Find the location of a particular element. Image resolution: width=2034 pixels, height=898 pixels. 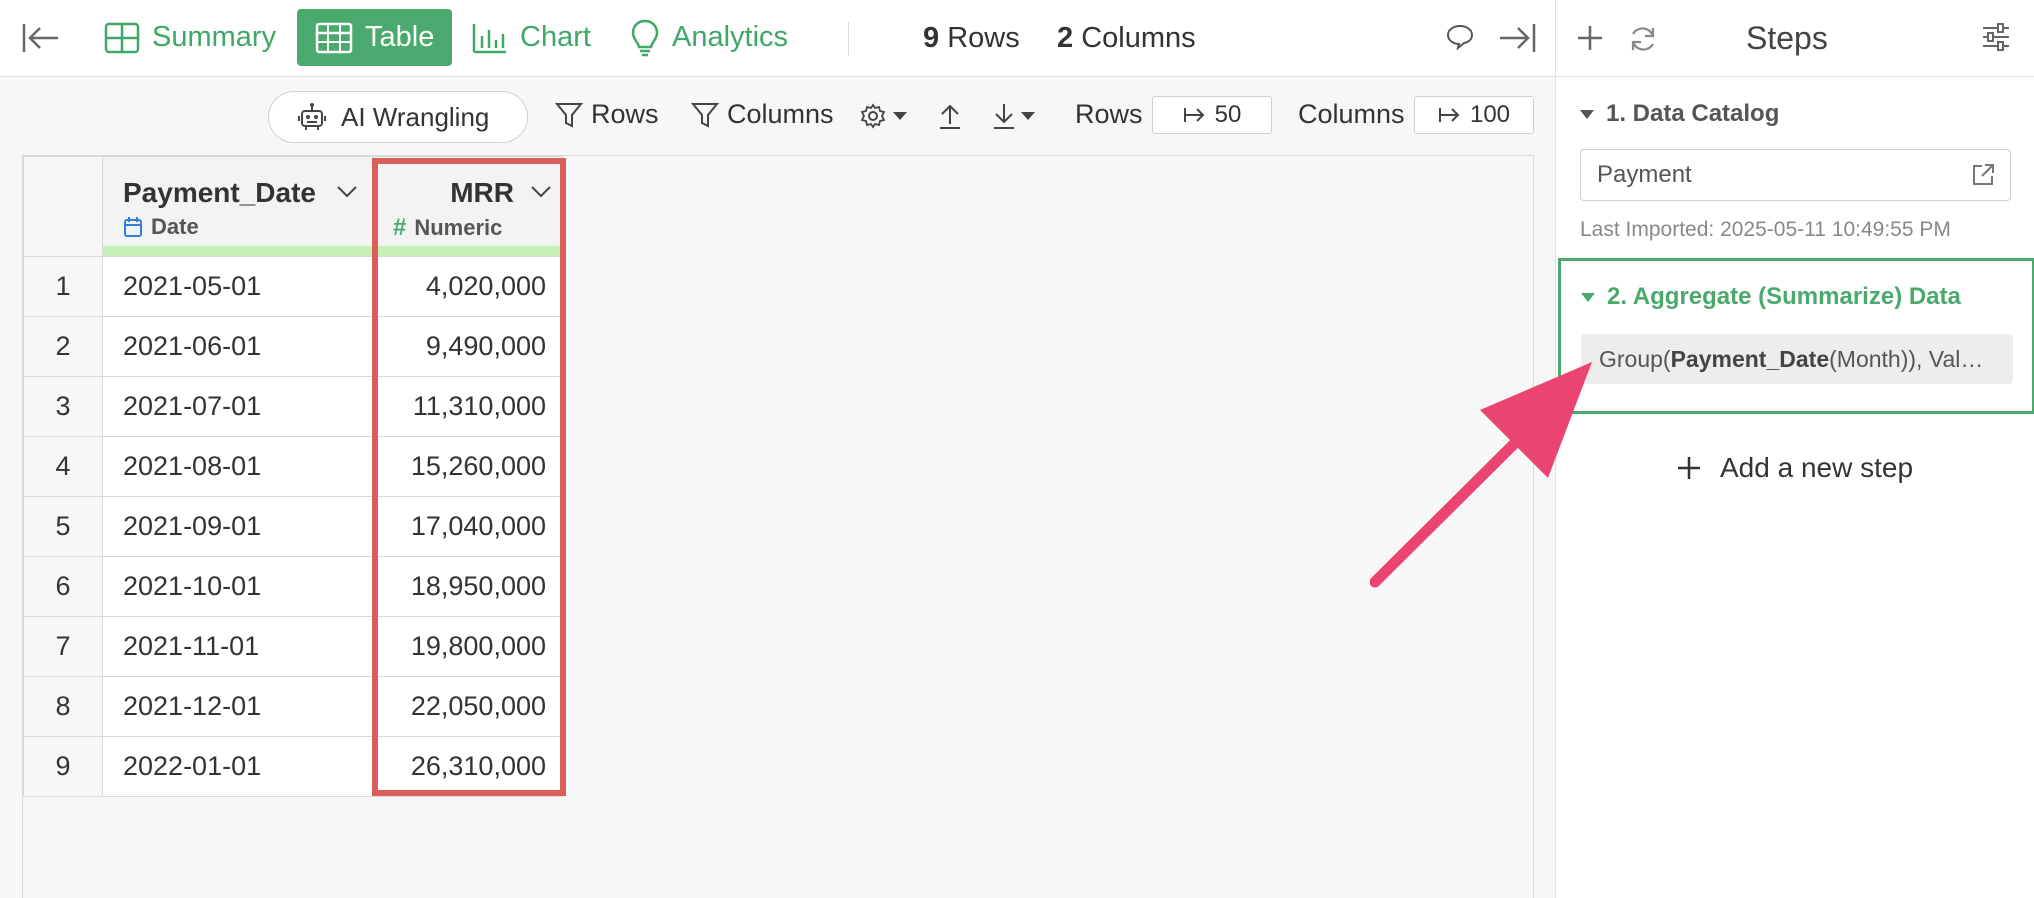

rows-count: 9 Rows is located at coordinates (971, 38).